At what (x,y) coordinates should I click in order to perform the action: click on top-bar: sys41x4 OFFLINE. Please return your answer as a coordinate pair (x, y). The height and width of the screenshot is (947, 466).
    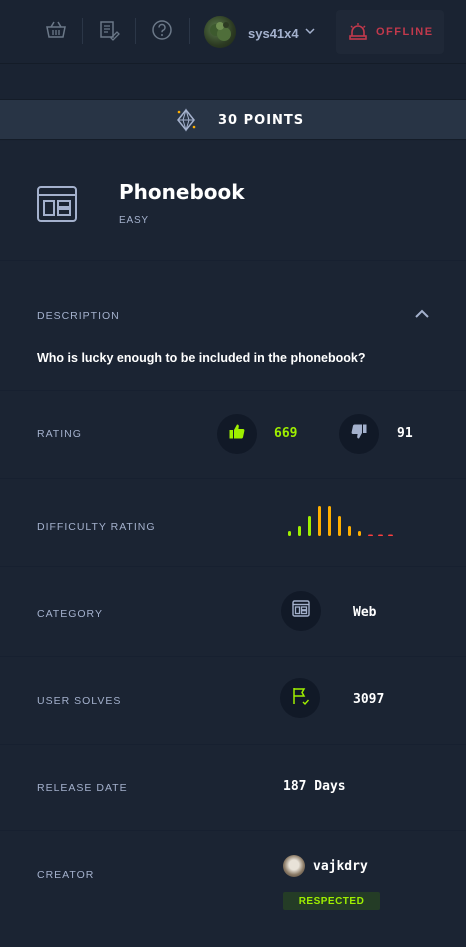
    Looking at the image, I should click on (233, 32).